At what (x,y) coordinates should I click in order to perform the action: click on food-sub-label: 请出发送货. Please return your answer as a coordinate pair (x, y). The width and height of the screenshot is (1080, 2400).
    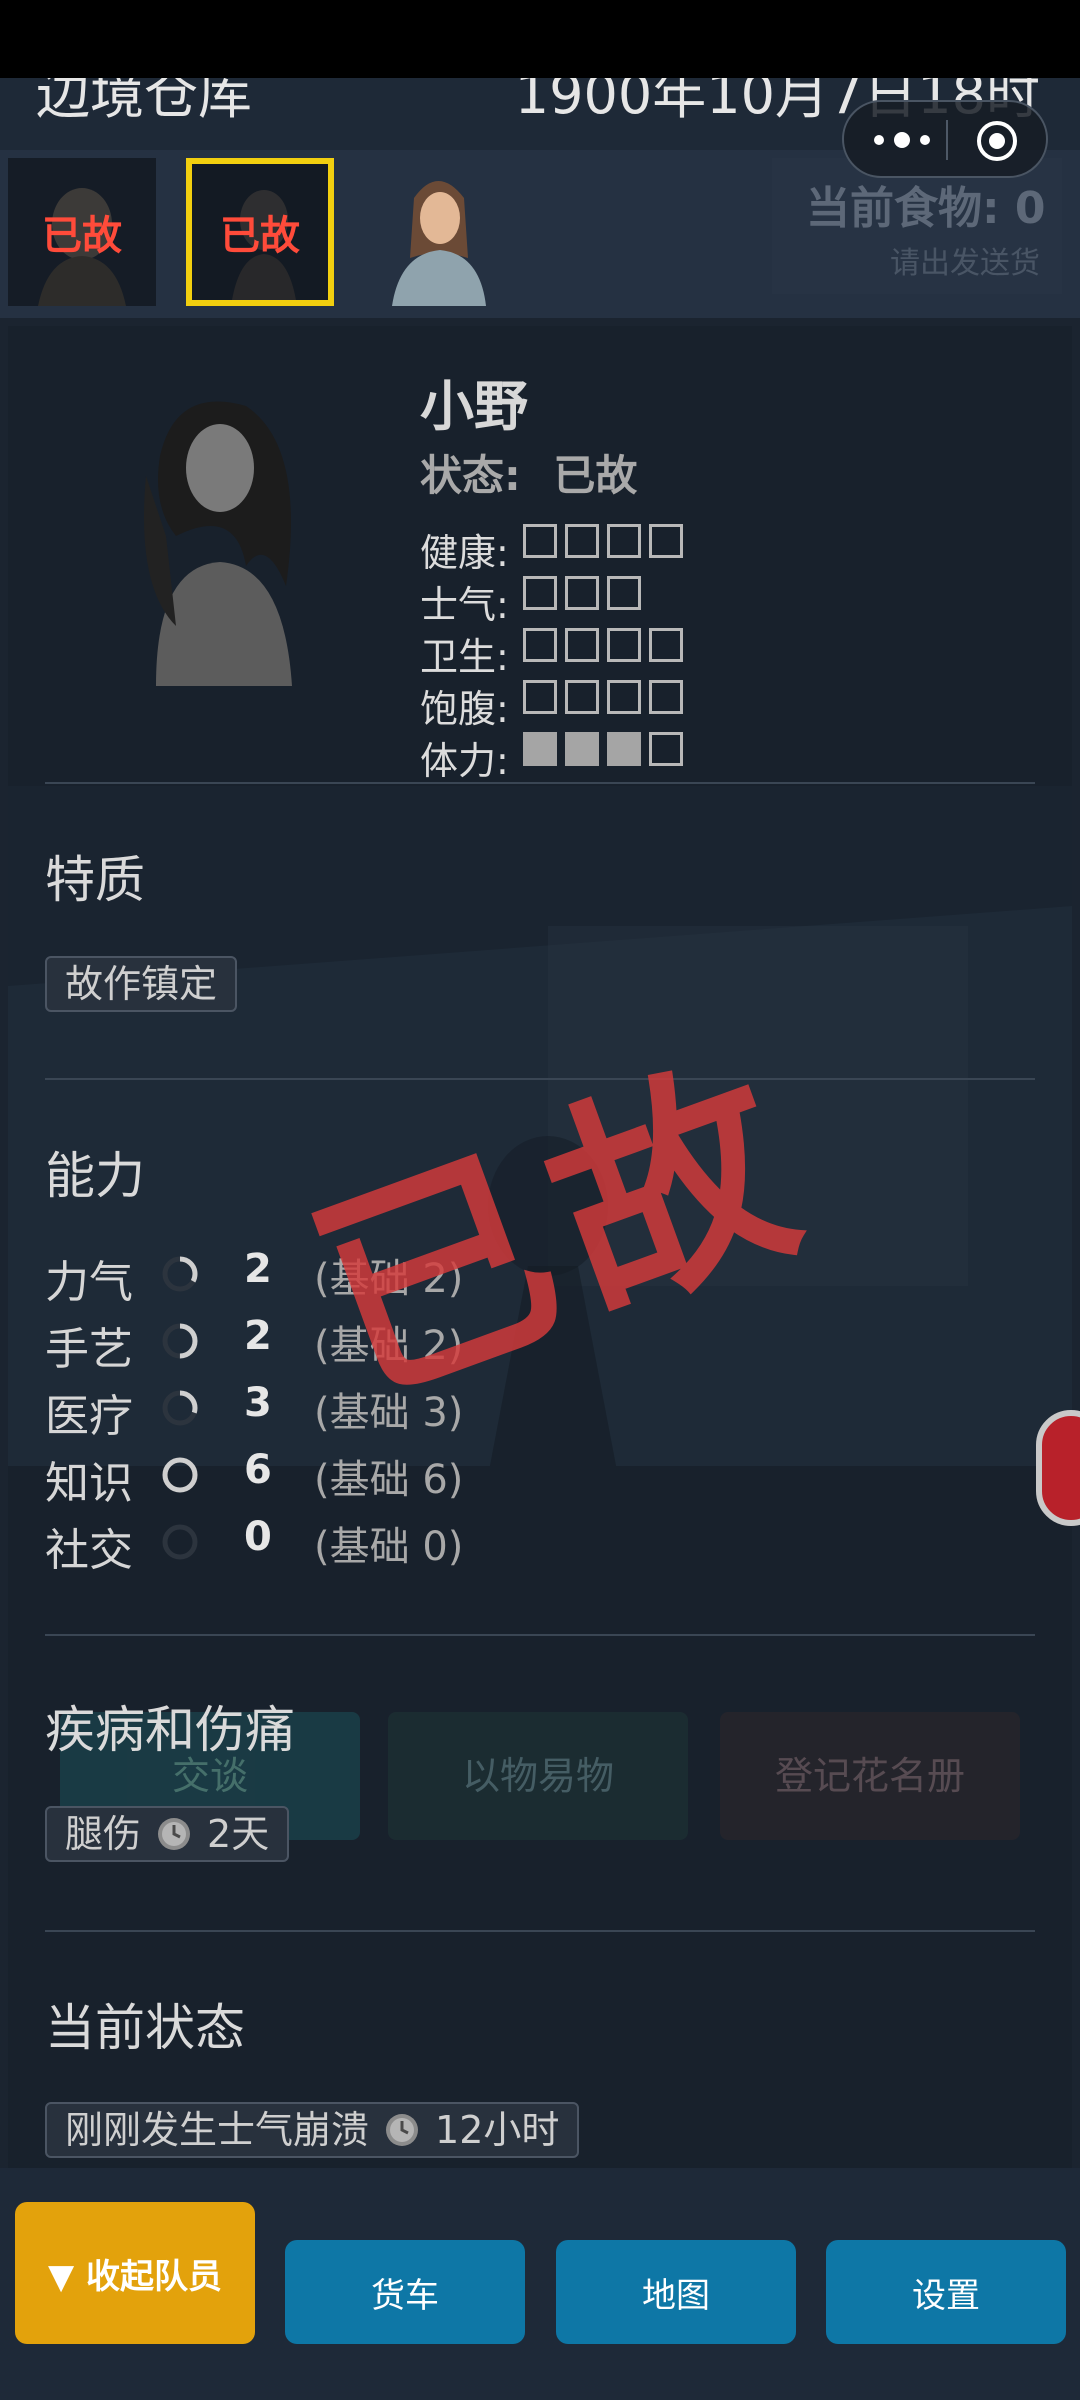
    Looking at the image, I should click on (965, 263).